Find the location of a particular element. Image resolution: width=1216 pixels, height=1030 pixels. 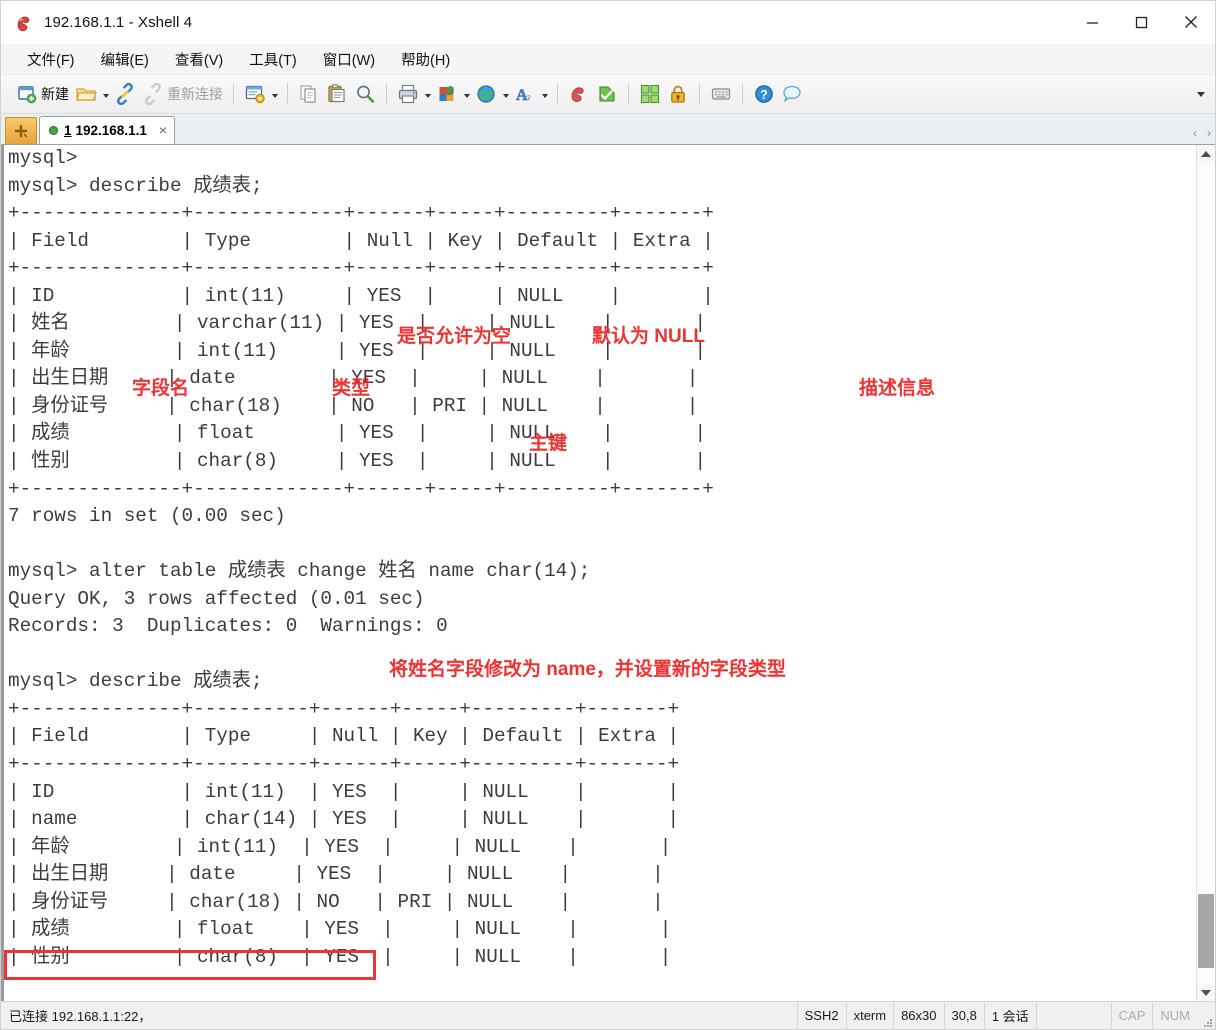

resize-grip-icon is located at coordinates (1206, 1015).